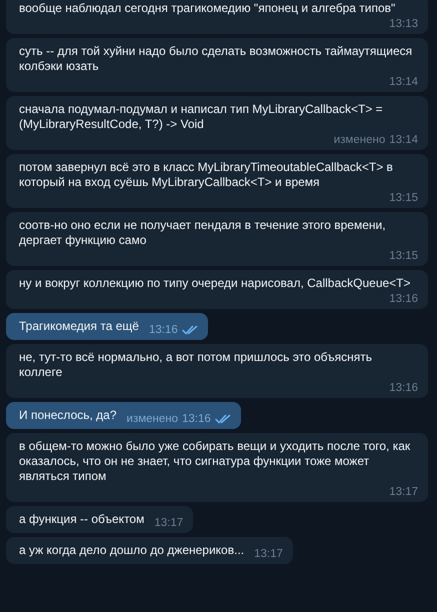 The width and height of the screenshot is (437, 612). I want to click on message-text: сначала подумал-подумал и написал тип MyLibraryCallback<T> = (MyLibraryResultCode, T?) -> Void, so click(201, 117).